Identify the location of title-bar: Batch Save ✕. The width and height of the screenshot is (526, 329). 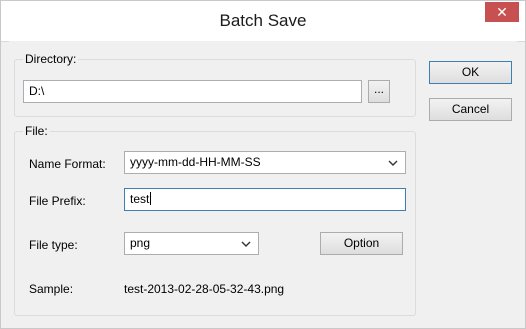
(263, 21).